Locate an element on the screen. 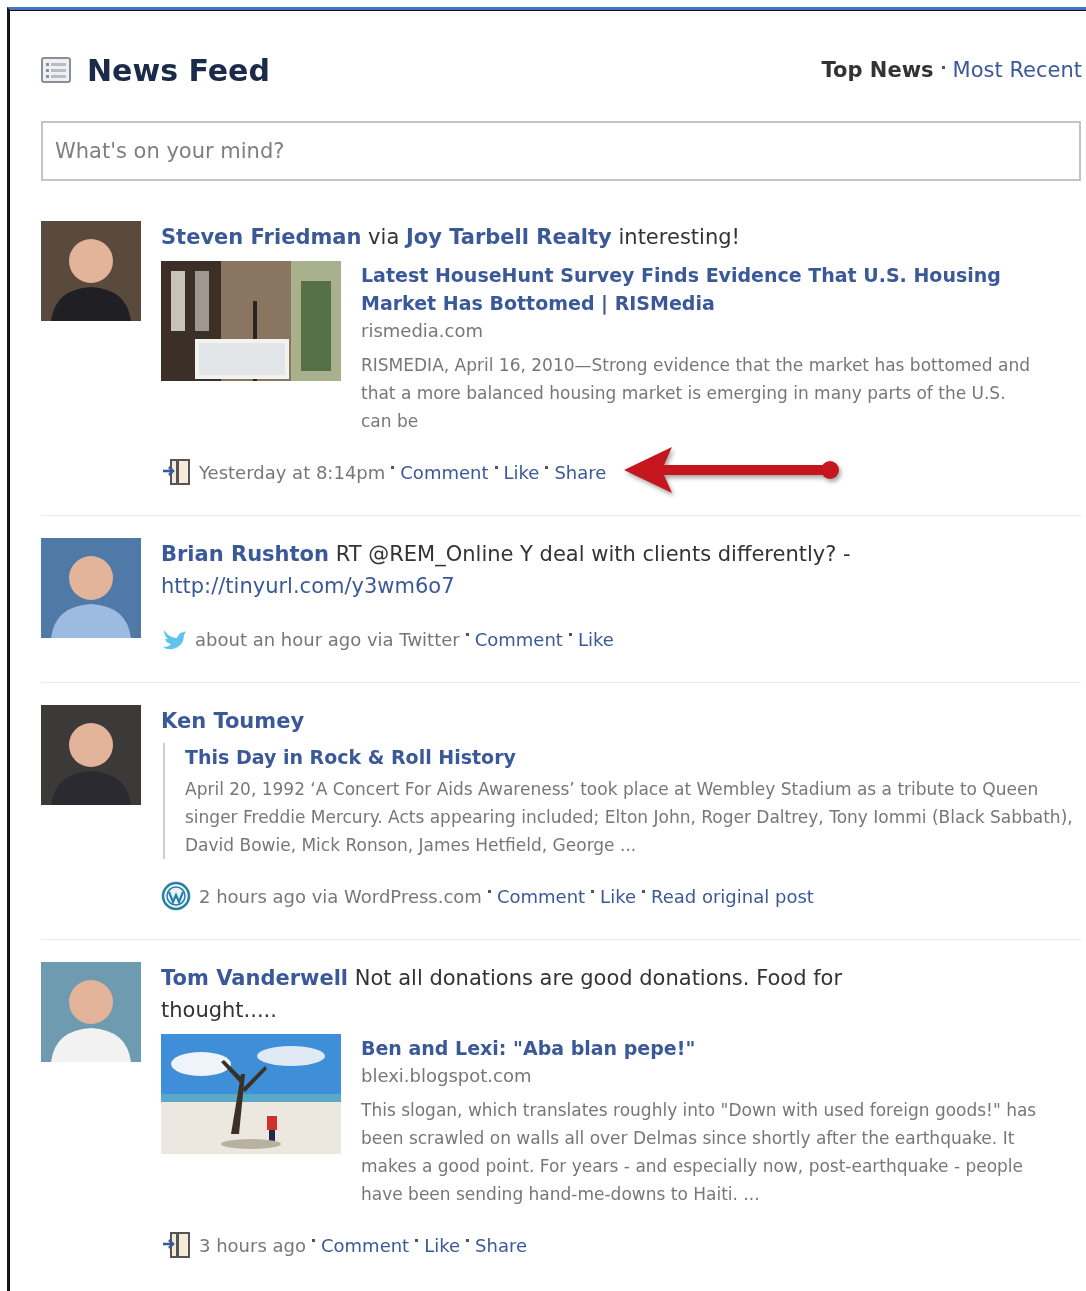 The height and width of the screenshot is (1291, 1086). author-link: Ken Toumey is located at coordinates (233, 721).